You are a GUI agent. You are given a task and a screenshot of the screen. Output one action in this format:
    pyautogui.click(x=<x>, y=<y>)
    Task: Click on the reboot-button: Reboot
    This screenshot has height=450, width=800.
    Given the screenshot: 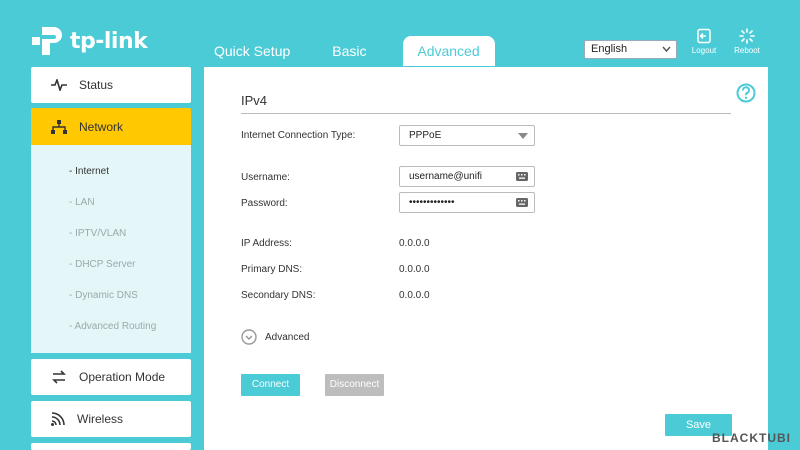 What is the action you would take?
    pyautogui.click(x=747, y=41)
    